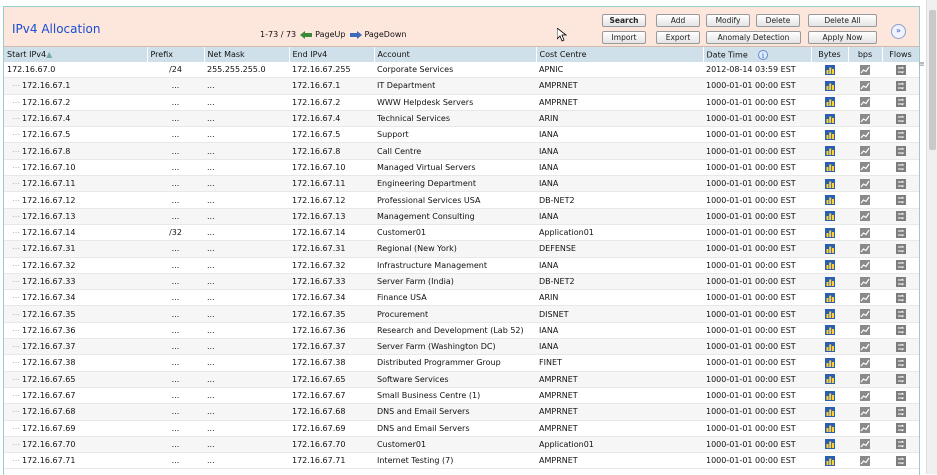 The height and width of the screenshot is (475, 937). Describe the element at coordinates (900, 54) in the screenshot. I see `column-flows: Flows` at that location.